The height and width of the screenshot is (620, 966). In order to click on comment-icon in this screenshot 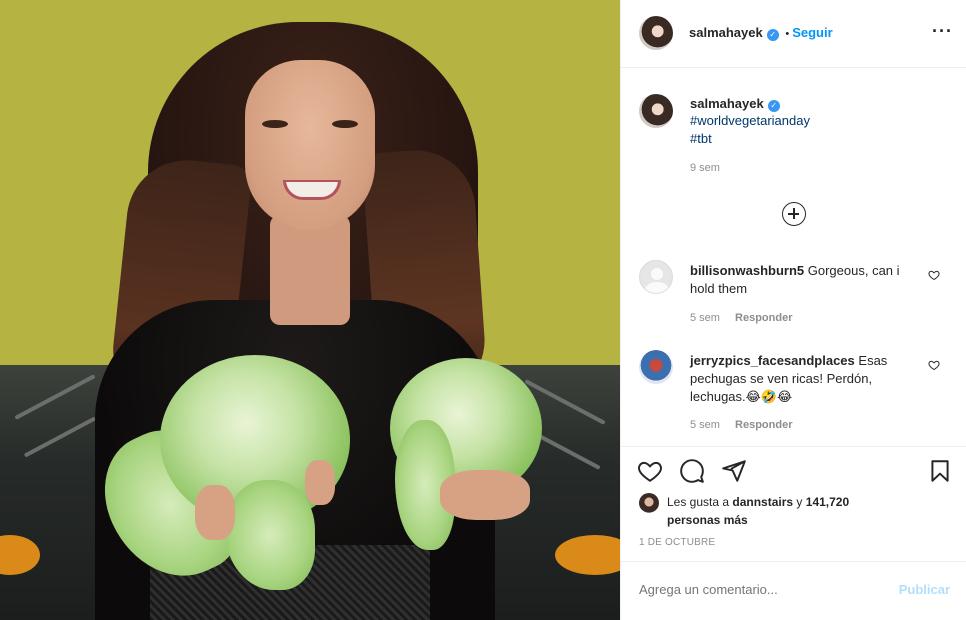, I will do `click(692, 471)`.